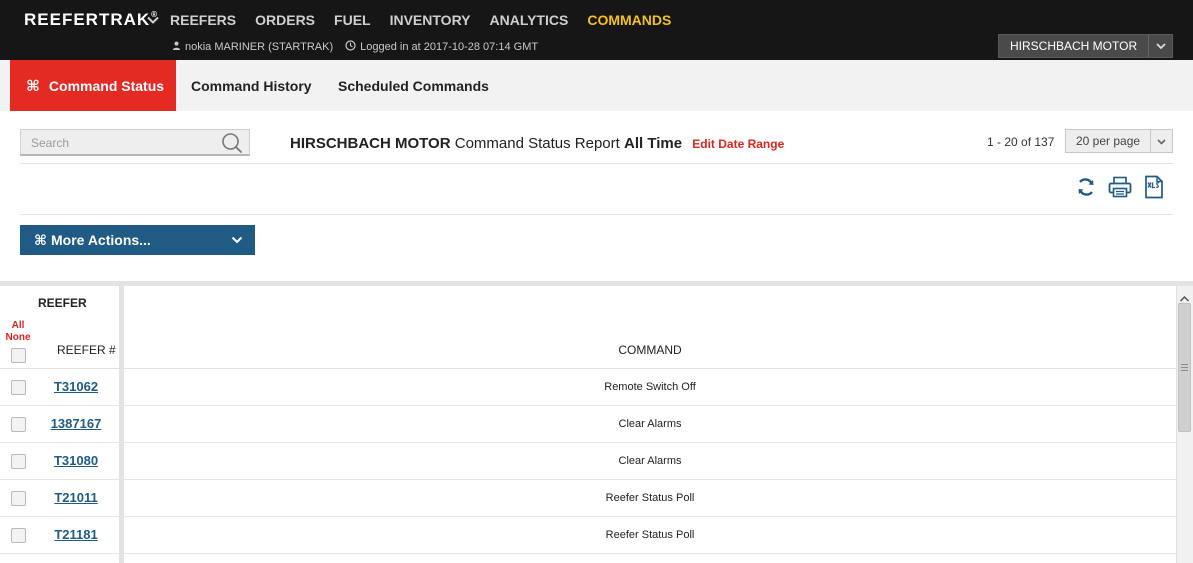 This screenshot has width=1193, height=563. I want to click on search-box, so click(135, 142).